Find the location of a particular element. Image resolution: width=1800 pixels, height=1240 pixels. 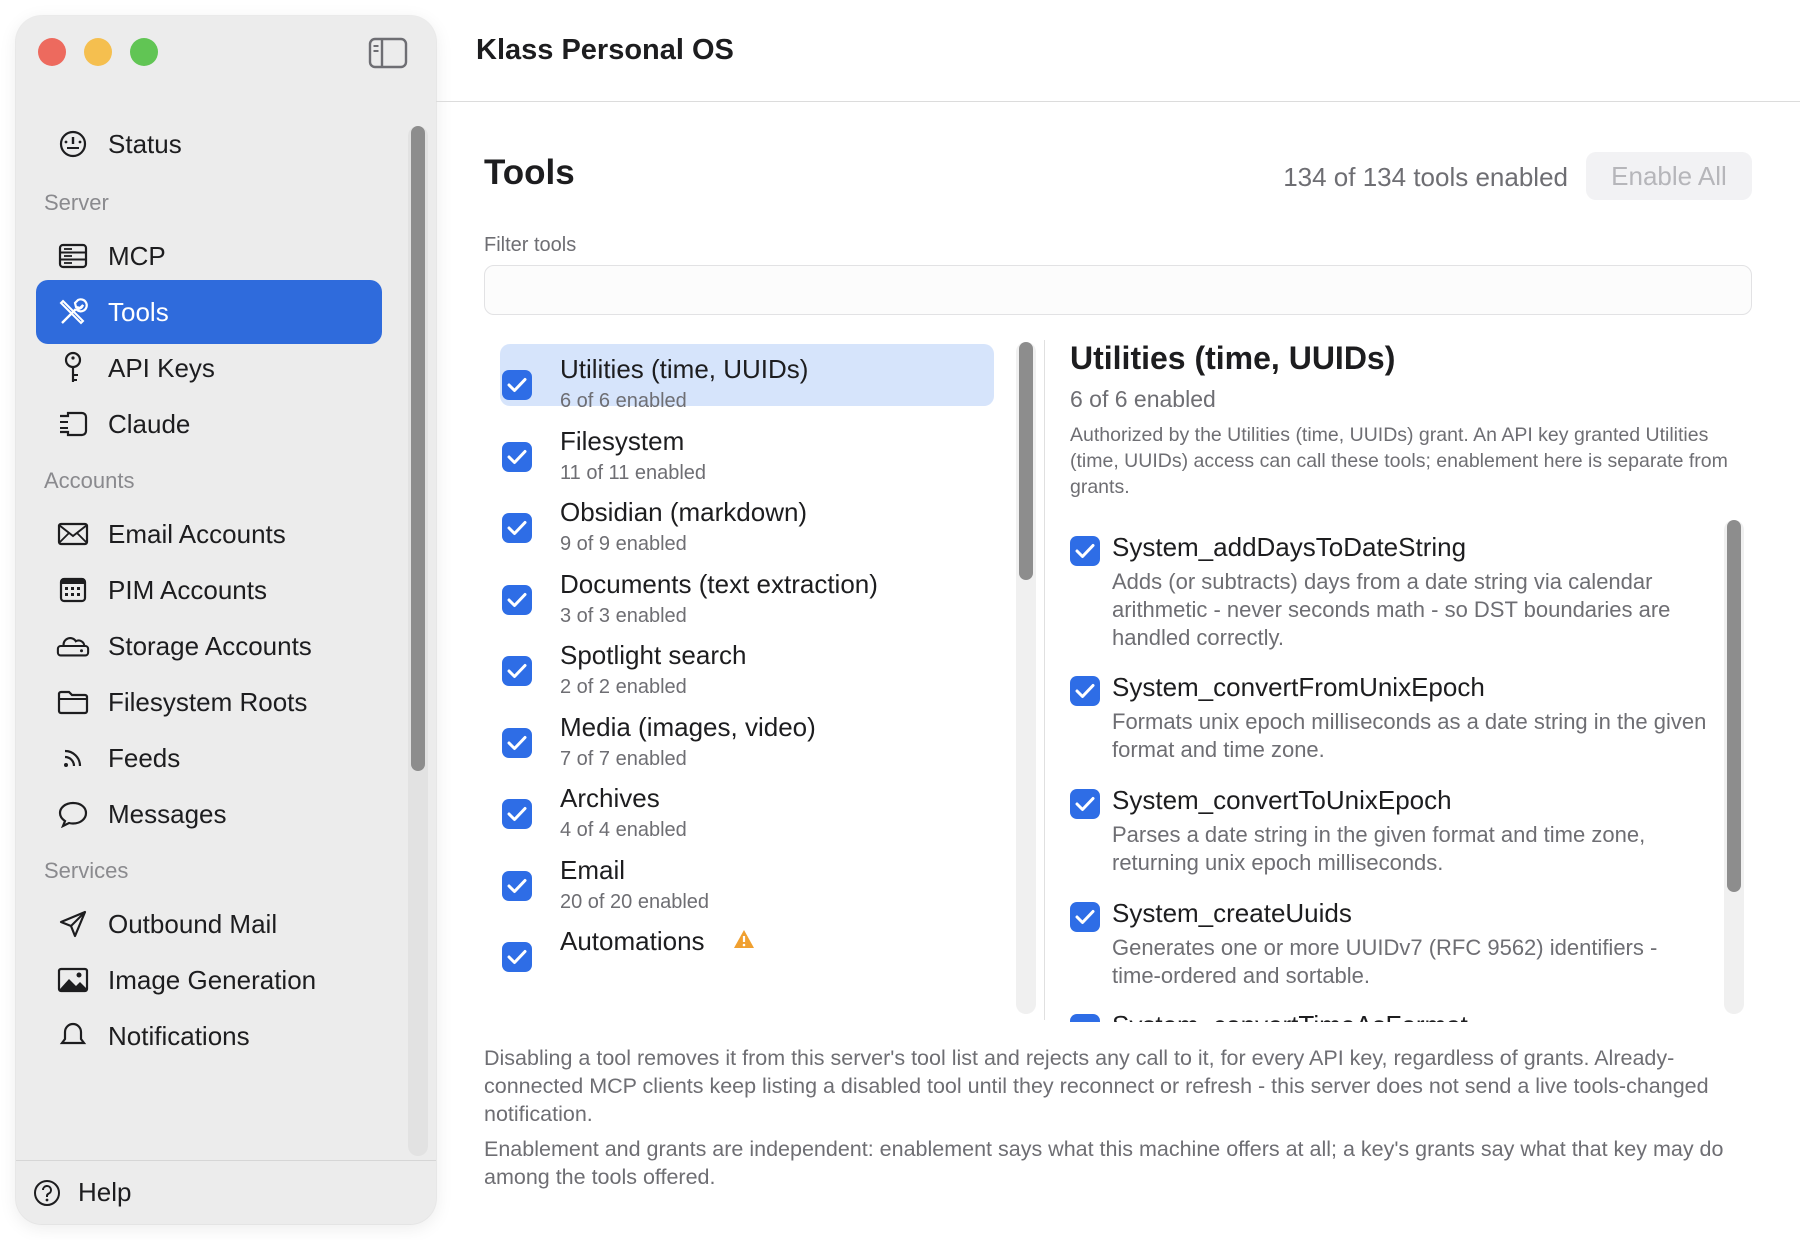

group-enabled-count: 9 of 9 enabled is located at coordinates (623, 544).